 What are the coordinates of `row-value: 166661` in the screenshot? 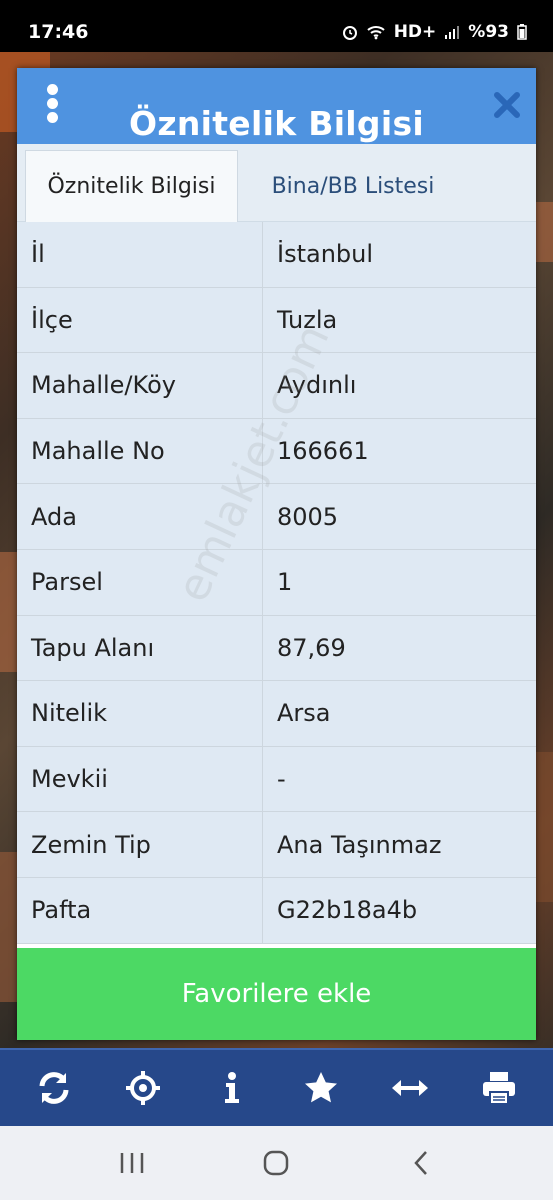 It's located at (323, 451).